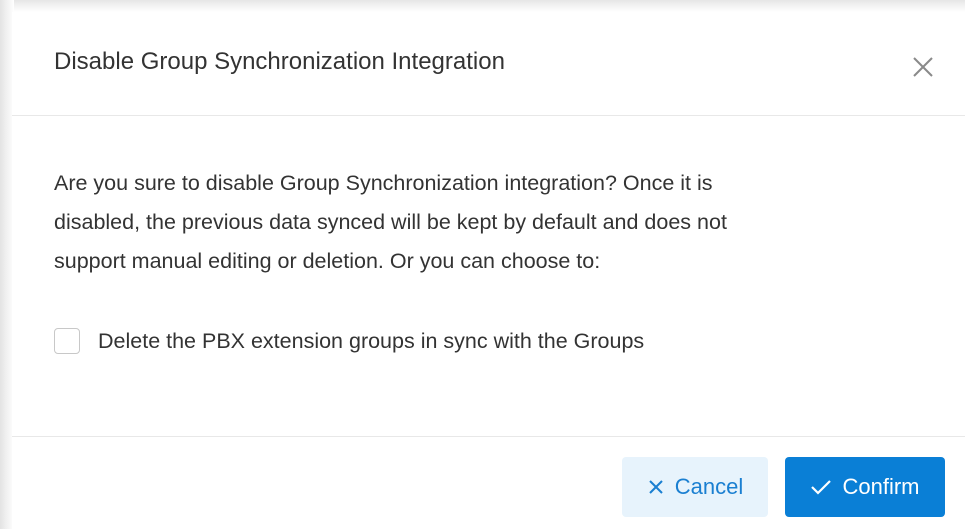 Image resolution: width=965 pixels, height=529 pixels. Describe the element at coordinates (482, 6) in the screenshot. I see `backdrop-shadow-top` at that location.